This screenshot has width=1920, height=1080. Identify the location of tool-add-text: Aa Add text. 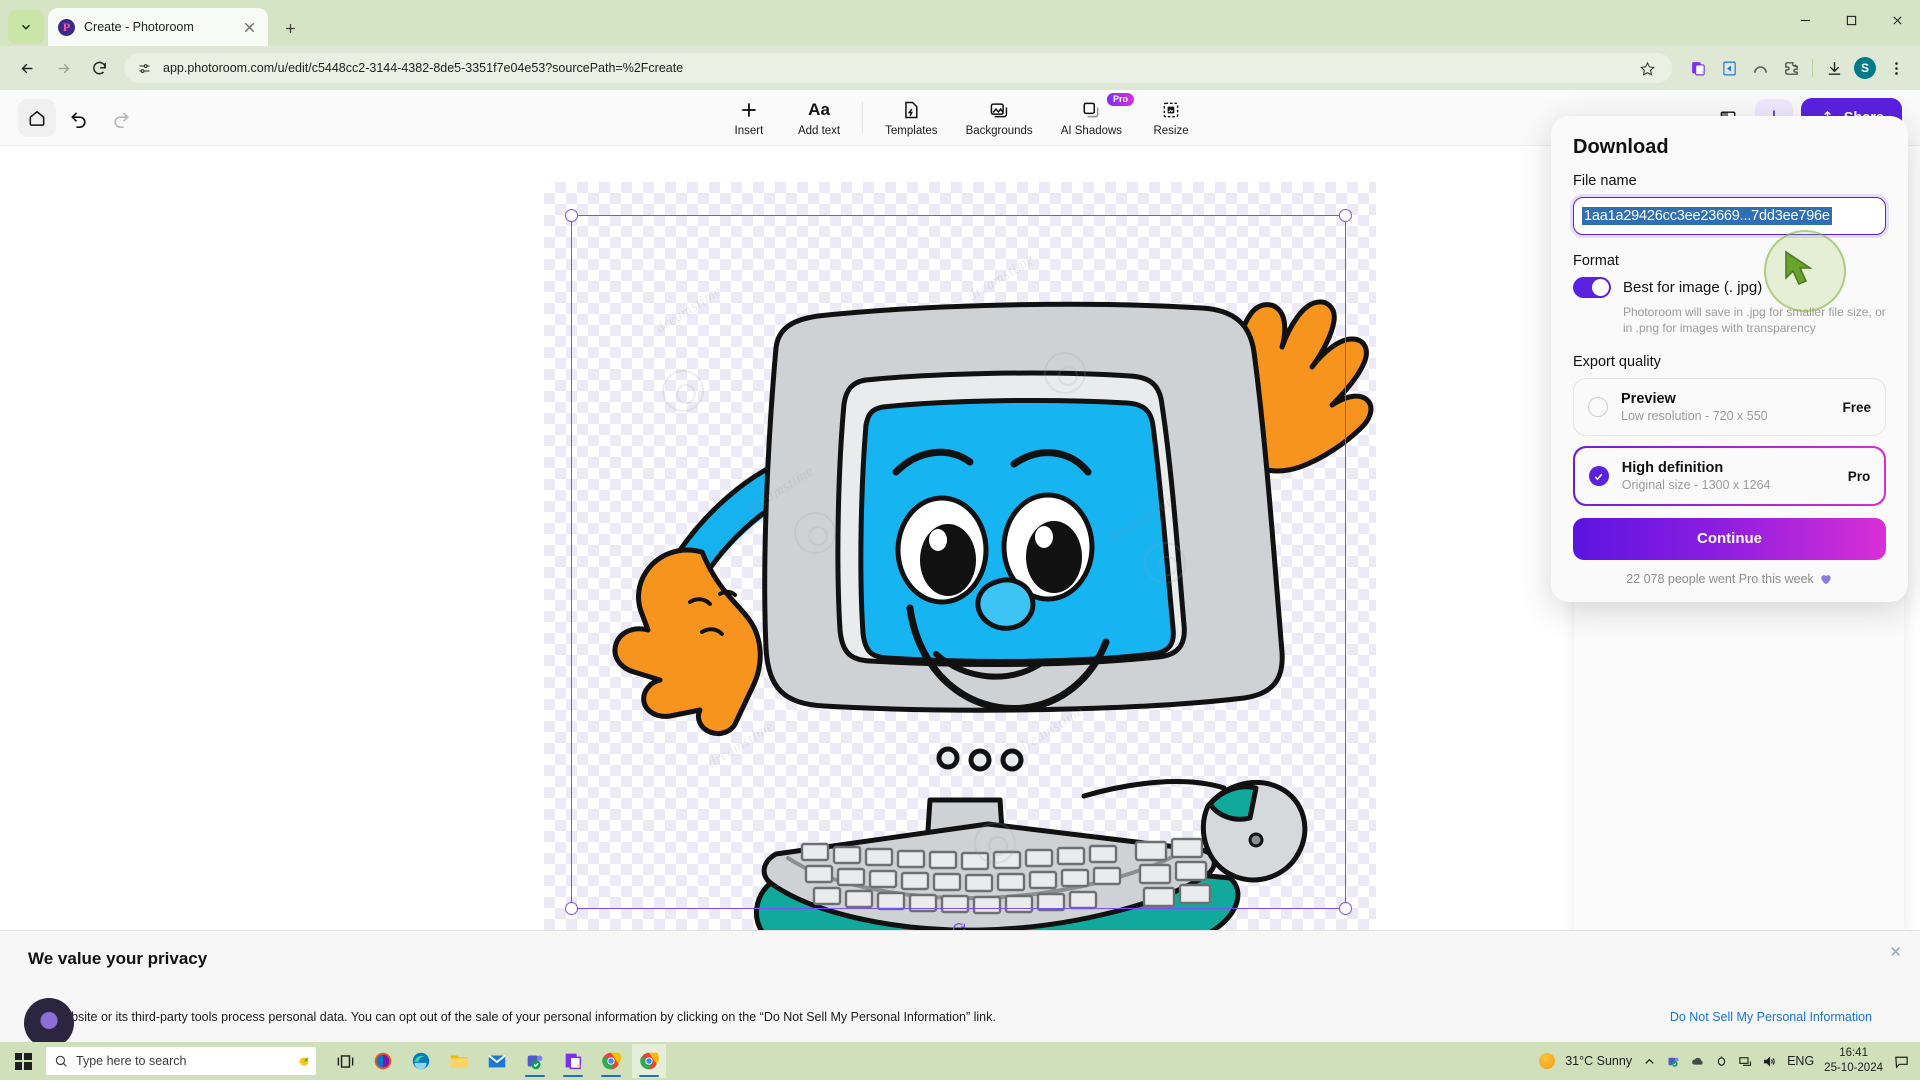
(819, 118).